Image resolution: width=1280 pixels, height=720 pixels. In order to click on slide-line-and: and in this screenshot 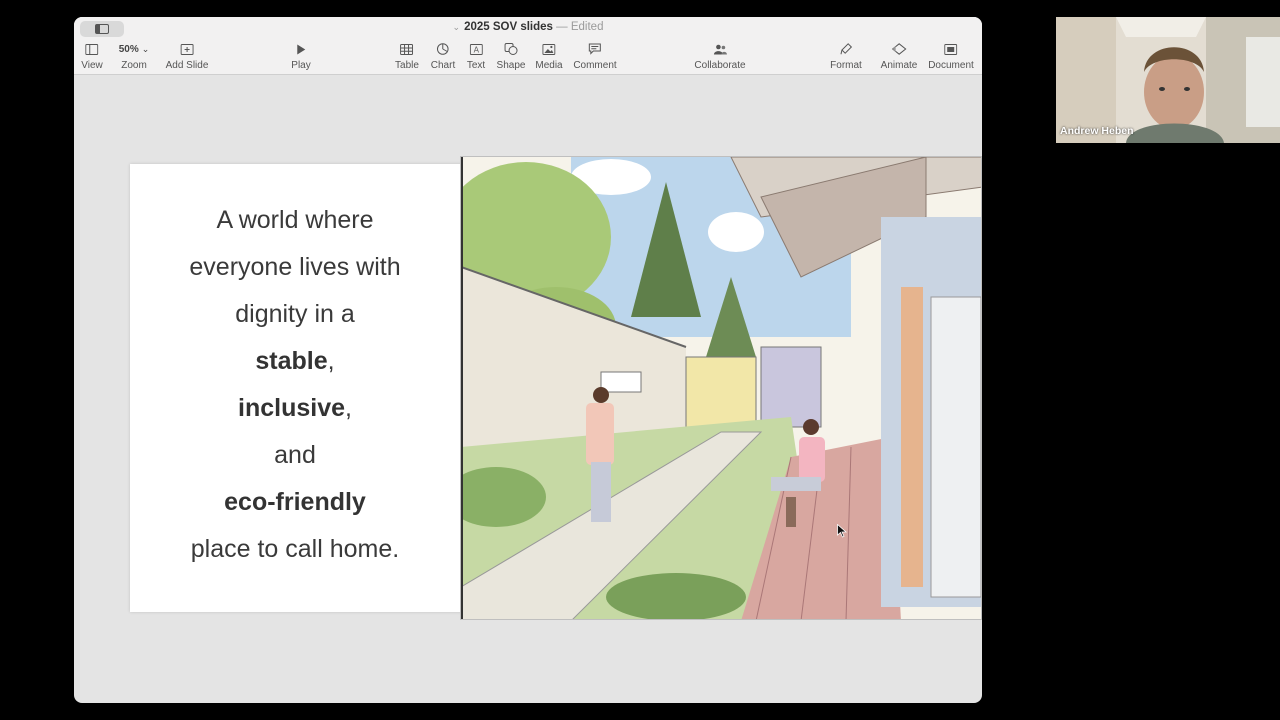, I will do `click(295, 455)`.